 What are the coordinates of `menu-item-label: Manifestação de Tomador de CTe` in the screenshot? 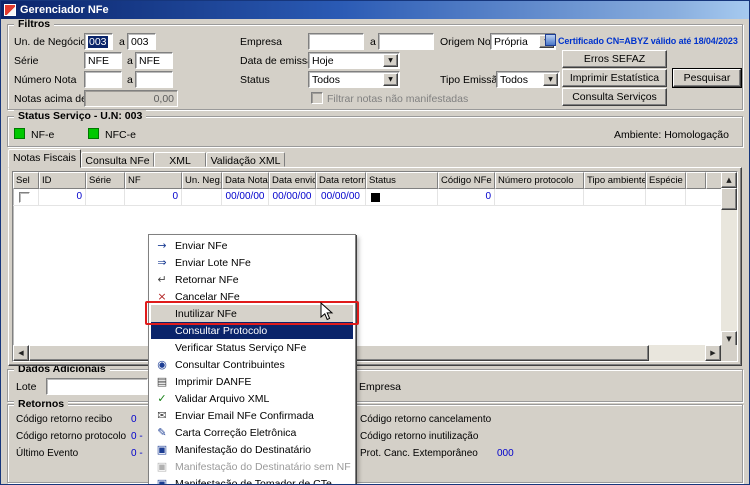 It's located at (253, 481).